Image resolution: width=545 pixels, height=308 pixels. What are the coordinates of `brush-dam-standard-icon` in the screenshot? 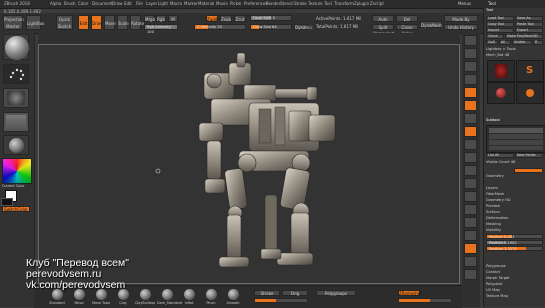 It's located at (167, 294).